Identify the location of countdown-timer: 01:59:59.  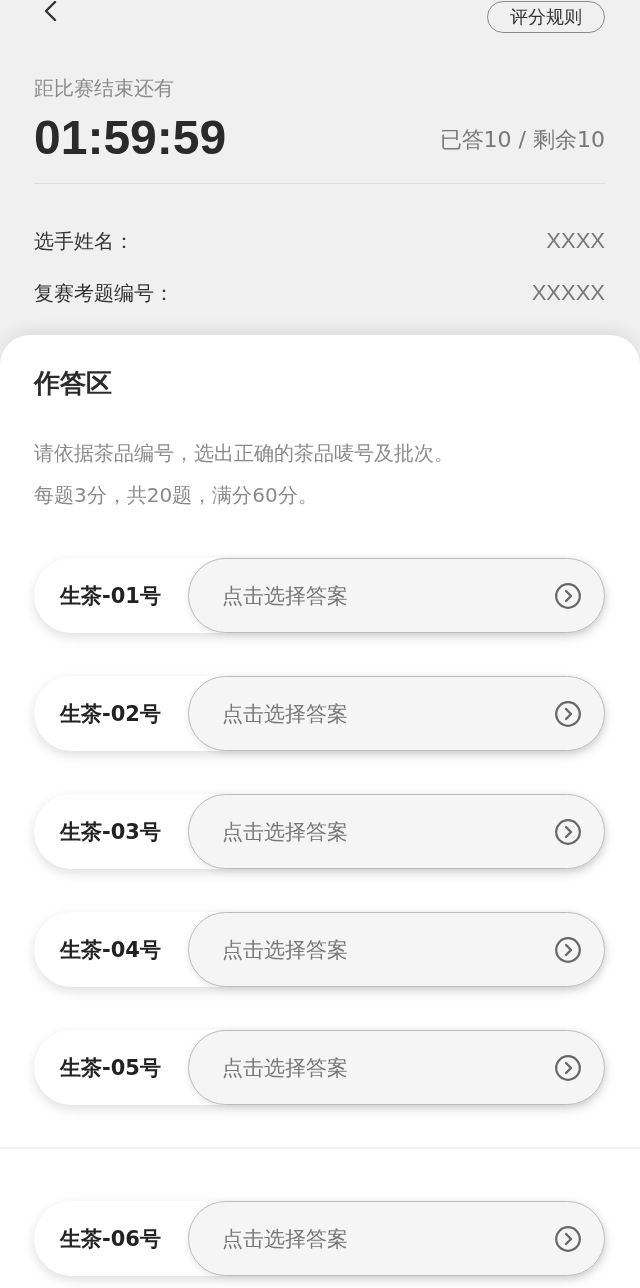
(130, 138).